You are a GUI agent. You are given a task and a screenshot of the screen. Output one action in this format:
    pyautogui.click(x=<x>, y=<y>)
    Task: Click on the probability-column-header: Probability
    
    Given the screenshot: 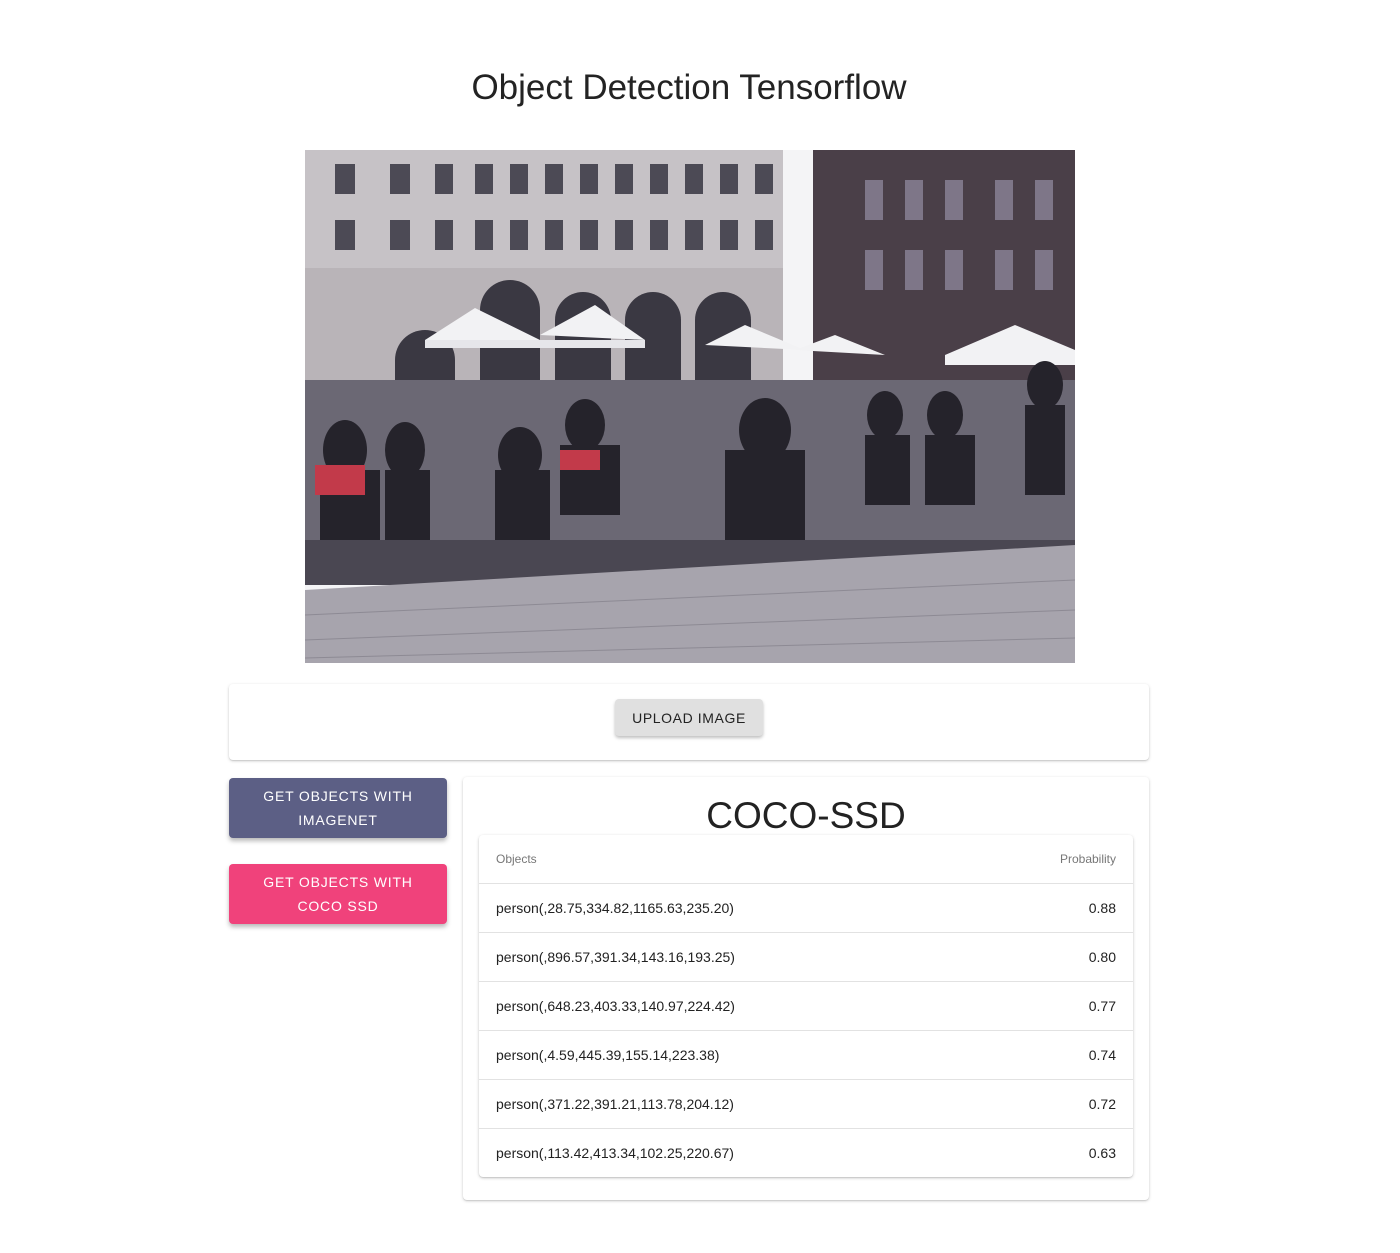 What is the action you would take?
    pyautogui.click(x=1051, y=859)
    